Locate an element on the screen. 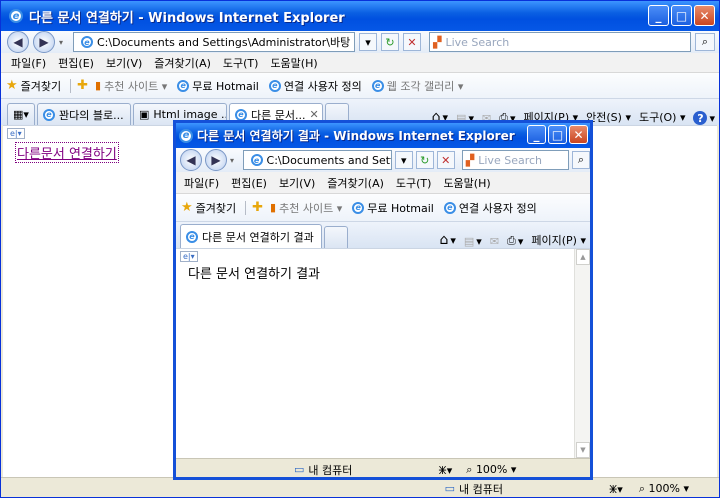 The image size is (720, 498). fav-web-slice-gallery: e웹 조각 갤러리 ▾ is located at coordinates (418, 86).